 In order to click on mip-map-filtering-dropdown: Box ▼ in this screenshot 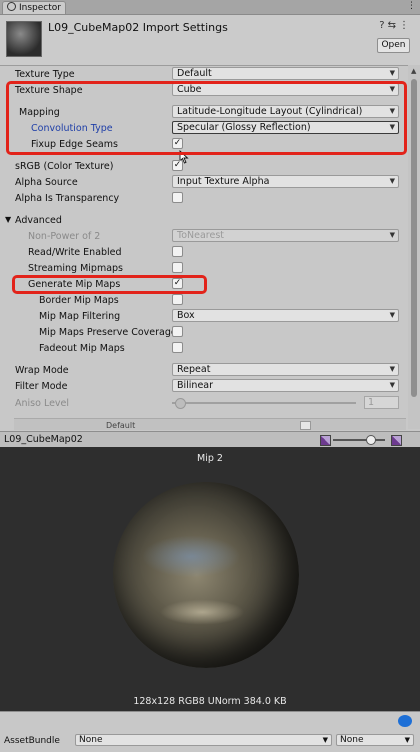, I will do `click(285, 315)`.